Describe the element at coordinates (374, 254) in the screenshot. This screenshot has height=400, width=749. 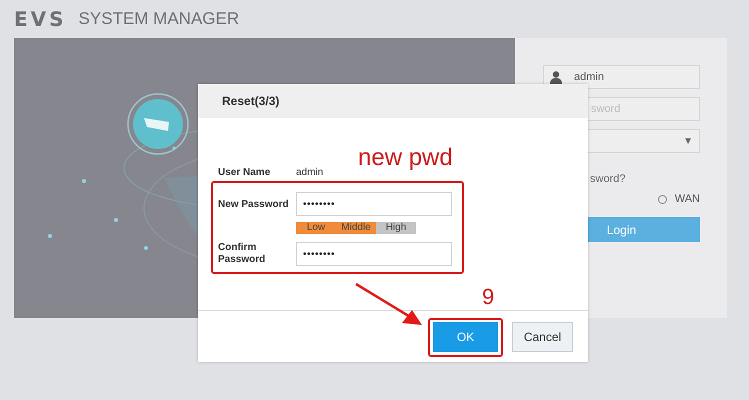
I see `confirm-password-field: ••••••••` at that location.